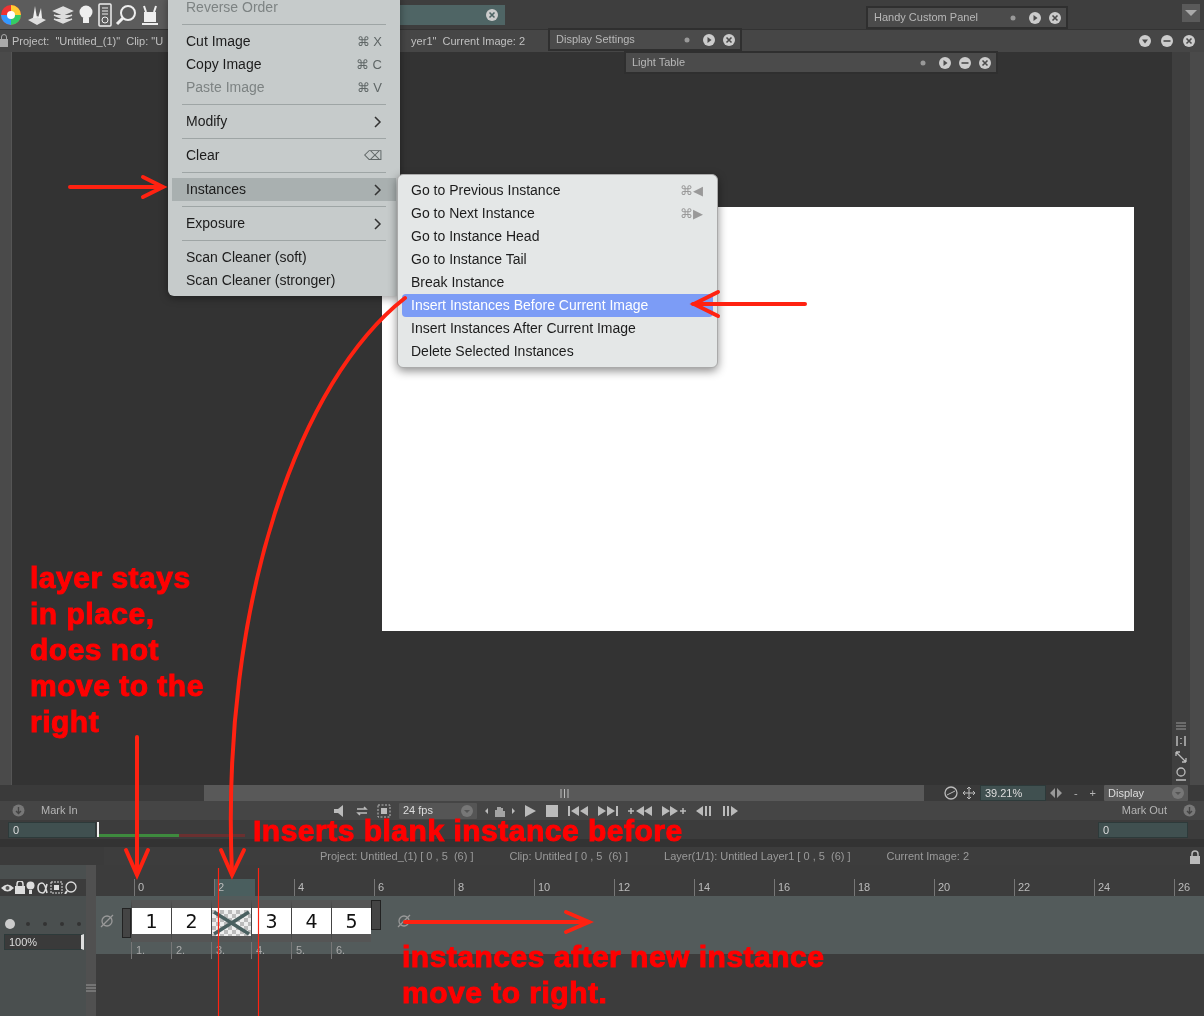  Describe the element at coordinates (1145, 41) in the screenshot. I see `collapse-icon` at that location.